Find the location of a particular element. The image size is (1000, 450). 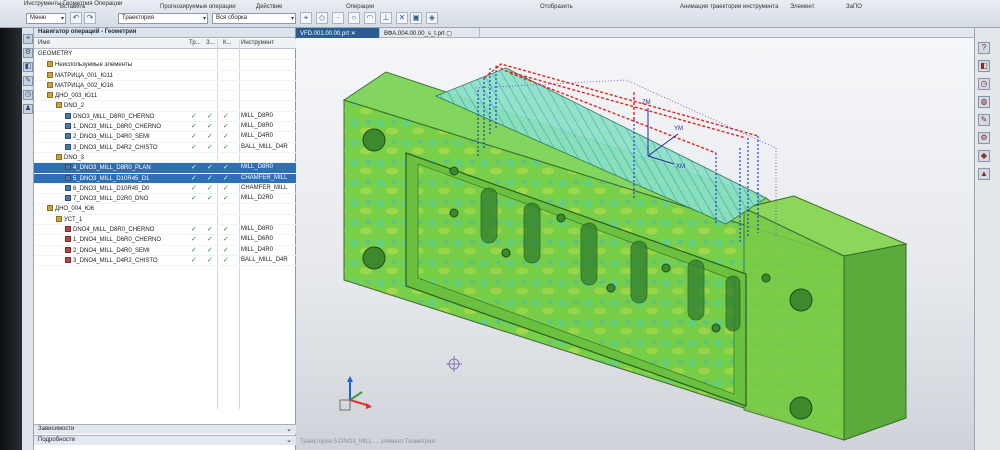

tree-row: Неиспользуемые элементы is located at coordinates (165, 65).